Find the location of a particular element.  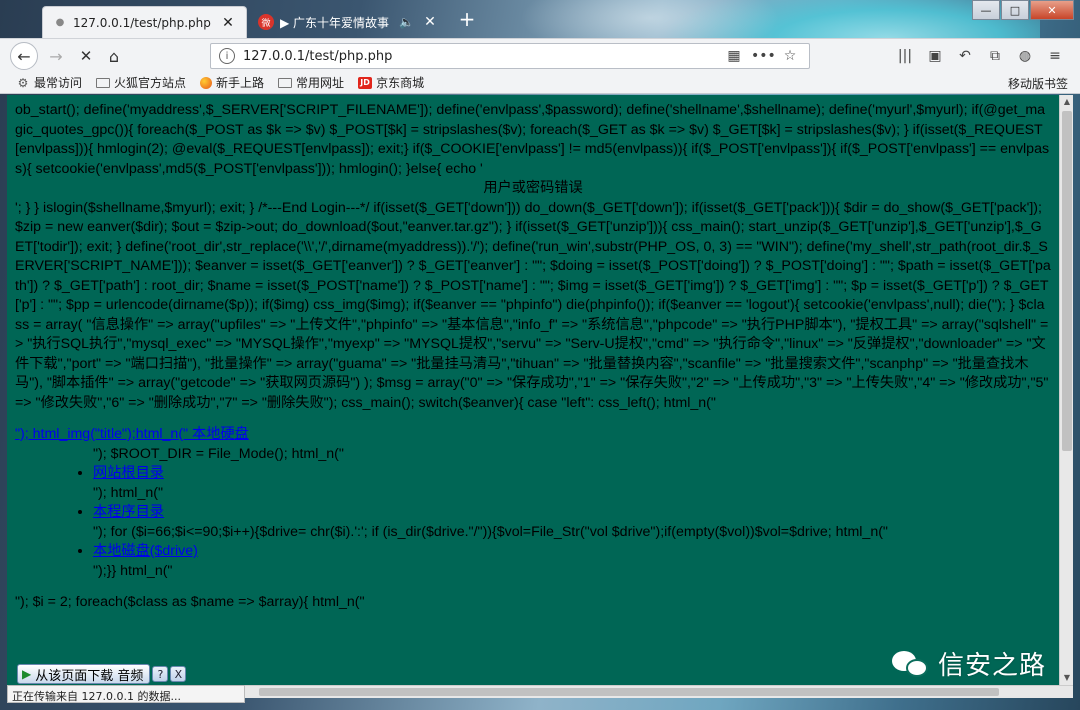

menu-icon: ≡ is located at coordinates (1055, 56).